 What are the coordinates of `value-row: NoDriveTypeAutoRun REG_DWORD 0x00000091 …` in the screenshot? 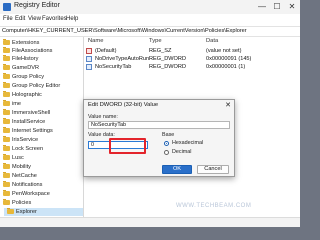 It's located at (192, 59).